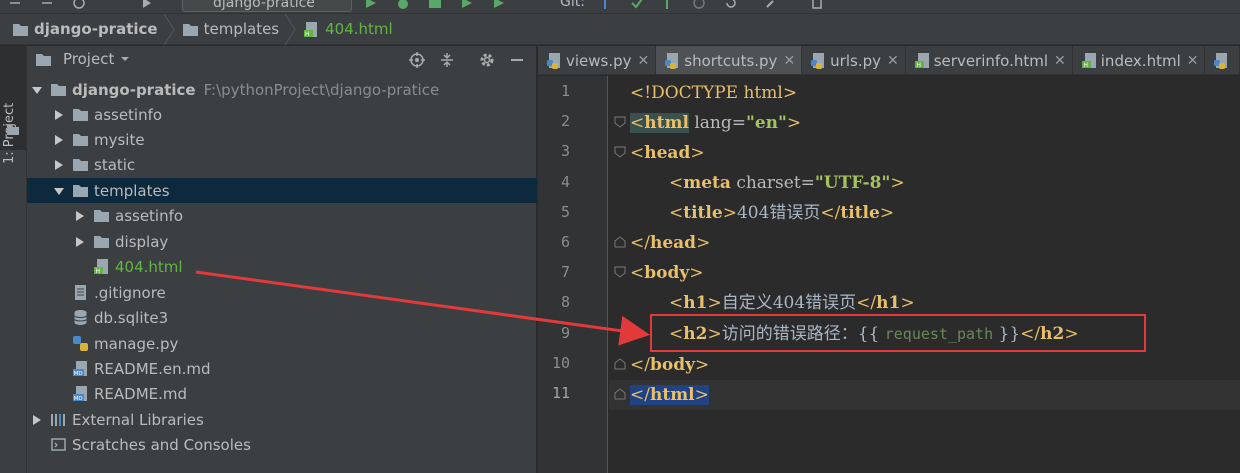 The height and width of the screenshot is (473, 1240). What do you see at coordinates (15, 5) in the screenshot?
I see `back-icon` at bounding box center [15, 5].